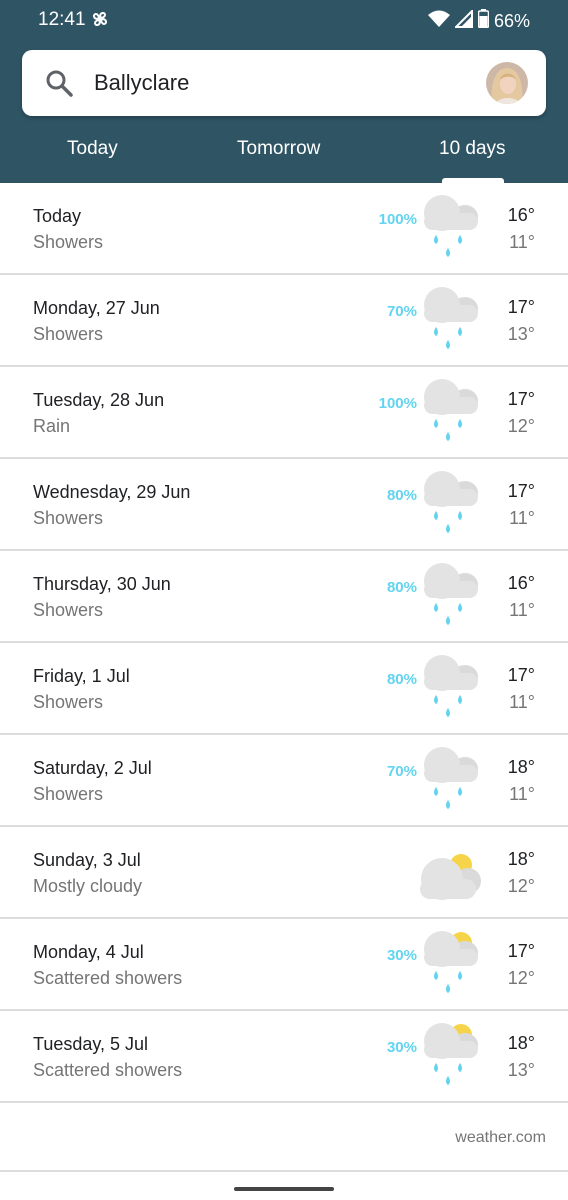  I want to click on forecast-day-name: Sunday, 3 Jul, so click(87, 860).